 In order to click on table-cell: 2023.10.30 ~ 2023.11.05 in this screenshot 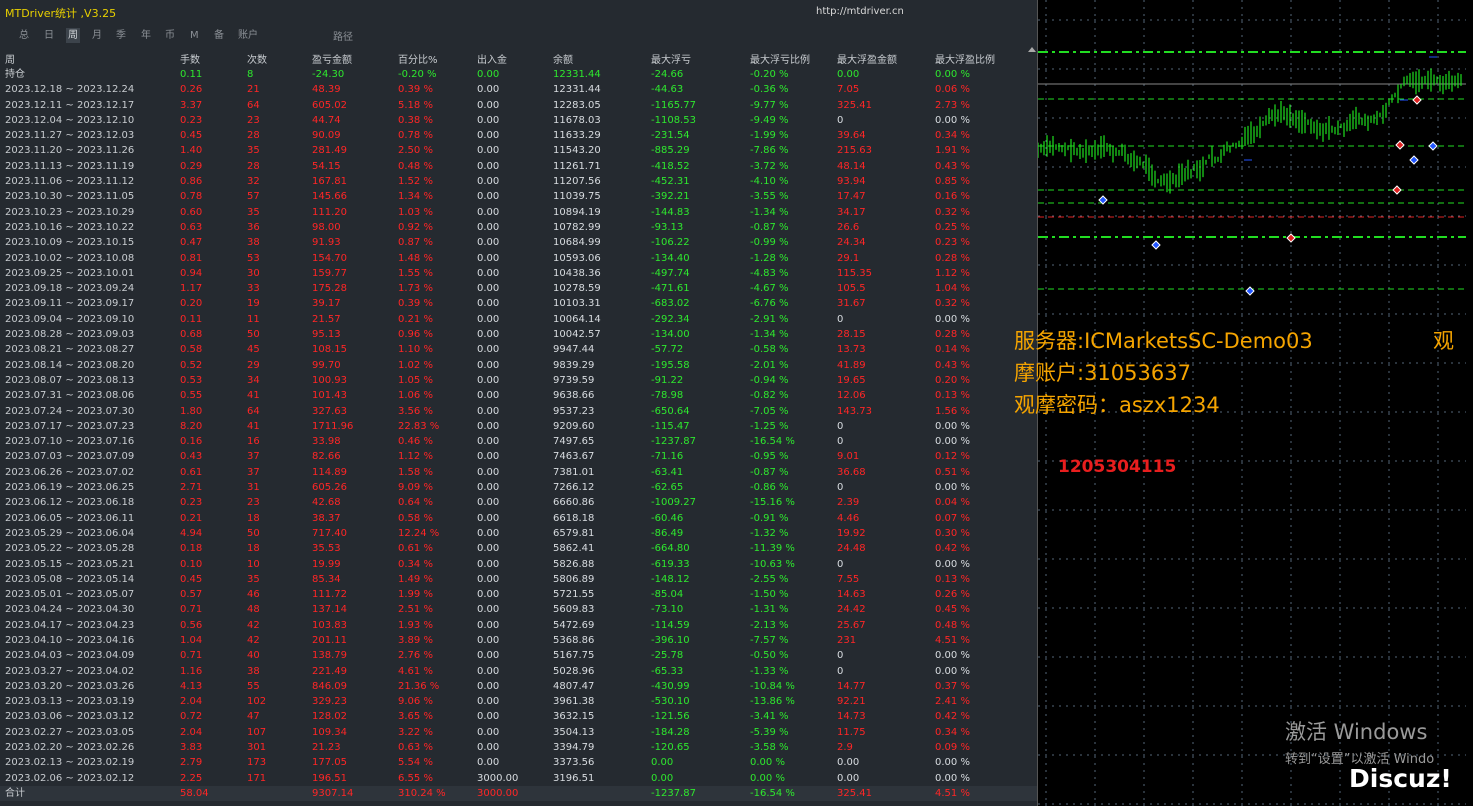, I will do `click(70, 197)`.